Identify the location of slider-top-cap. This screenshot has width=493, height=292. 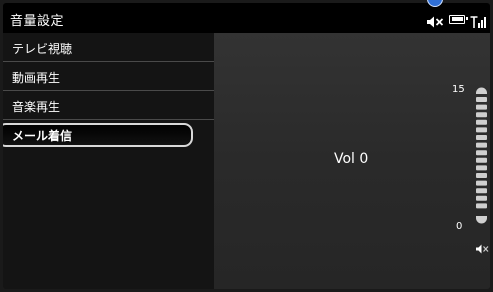
(481, 90).